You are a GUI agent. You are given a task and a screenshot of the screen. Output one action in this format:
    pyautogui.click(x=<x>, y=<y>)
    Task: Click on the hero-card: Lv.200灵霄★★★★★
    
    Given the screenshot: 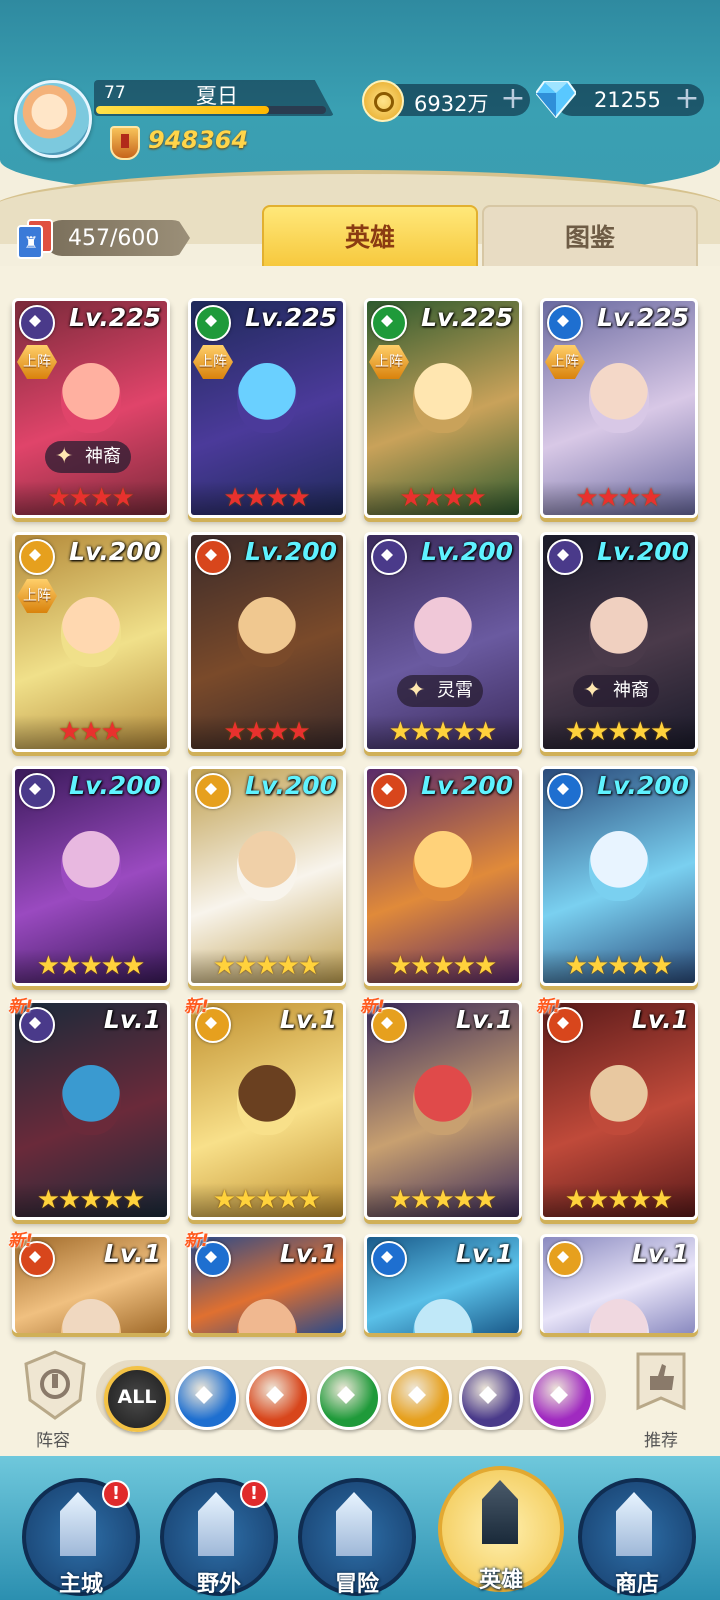 What is the action you would take?
    pyautogui.click(x=443, y=642)
    